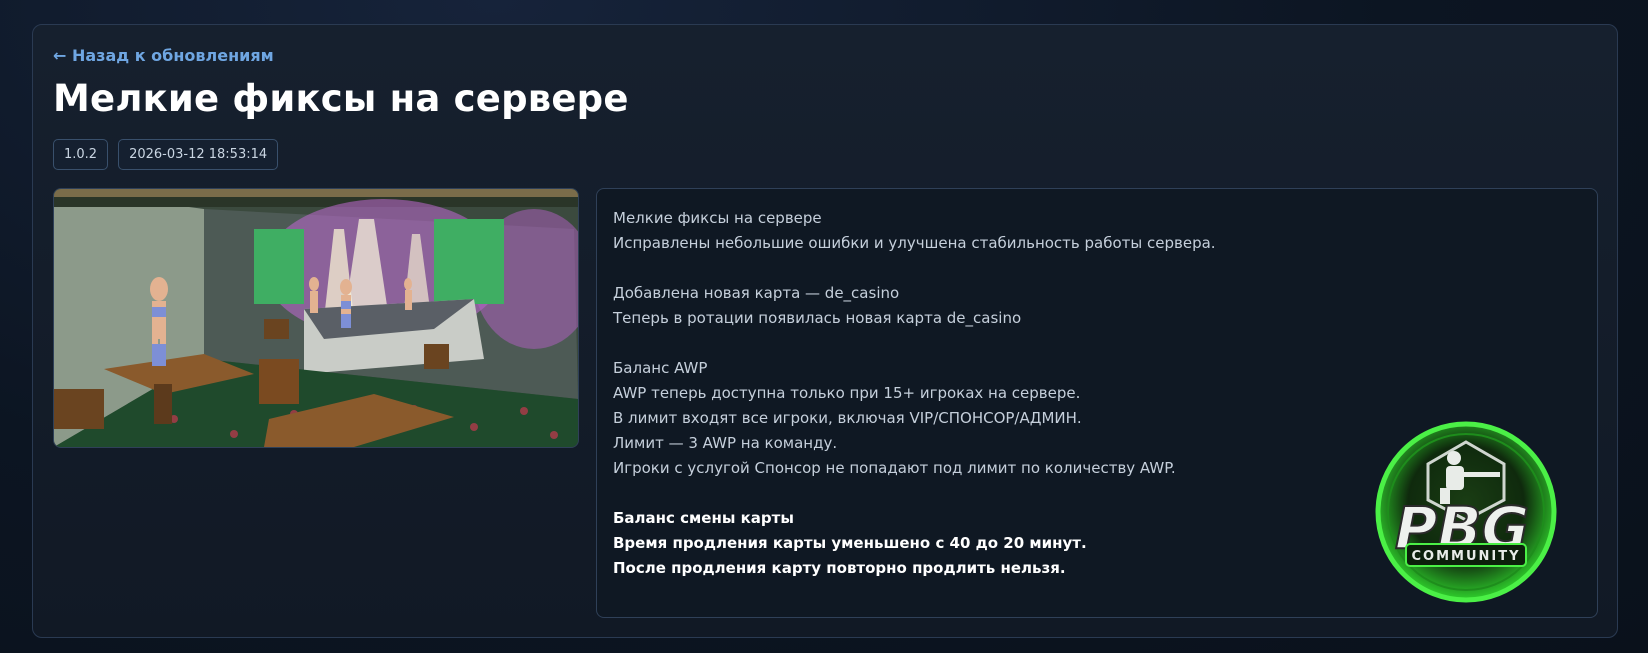 This screenshot has height=653, width=1648. What do you see at coordinates (756, 293) in the screenshot?
I see `description-line: Добавлена новая карта — de_casino` at bounding box center [756, 293].